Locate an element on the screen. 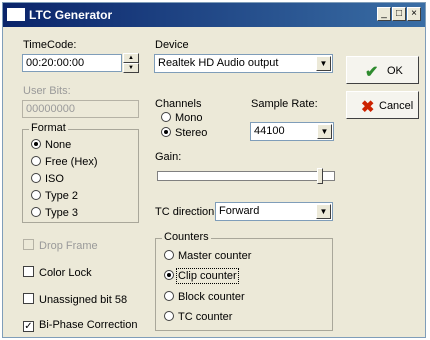 This screenshot has height=340, width=430. format-radio-none: None is located at coordinates (51, 145).